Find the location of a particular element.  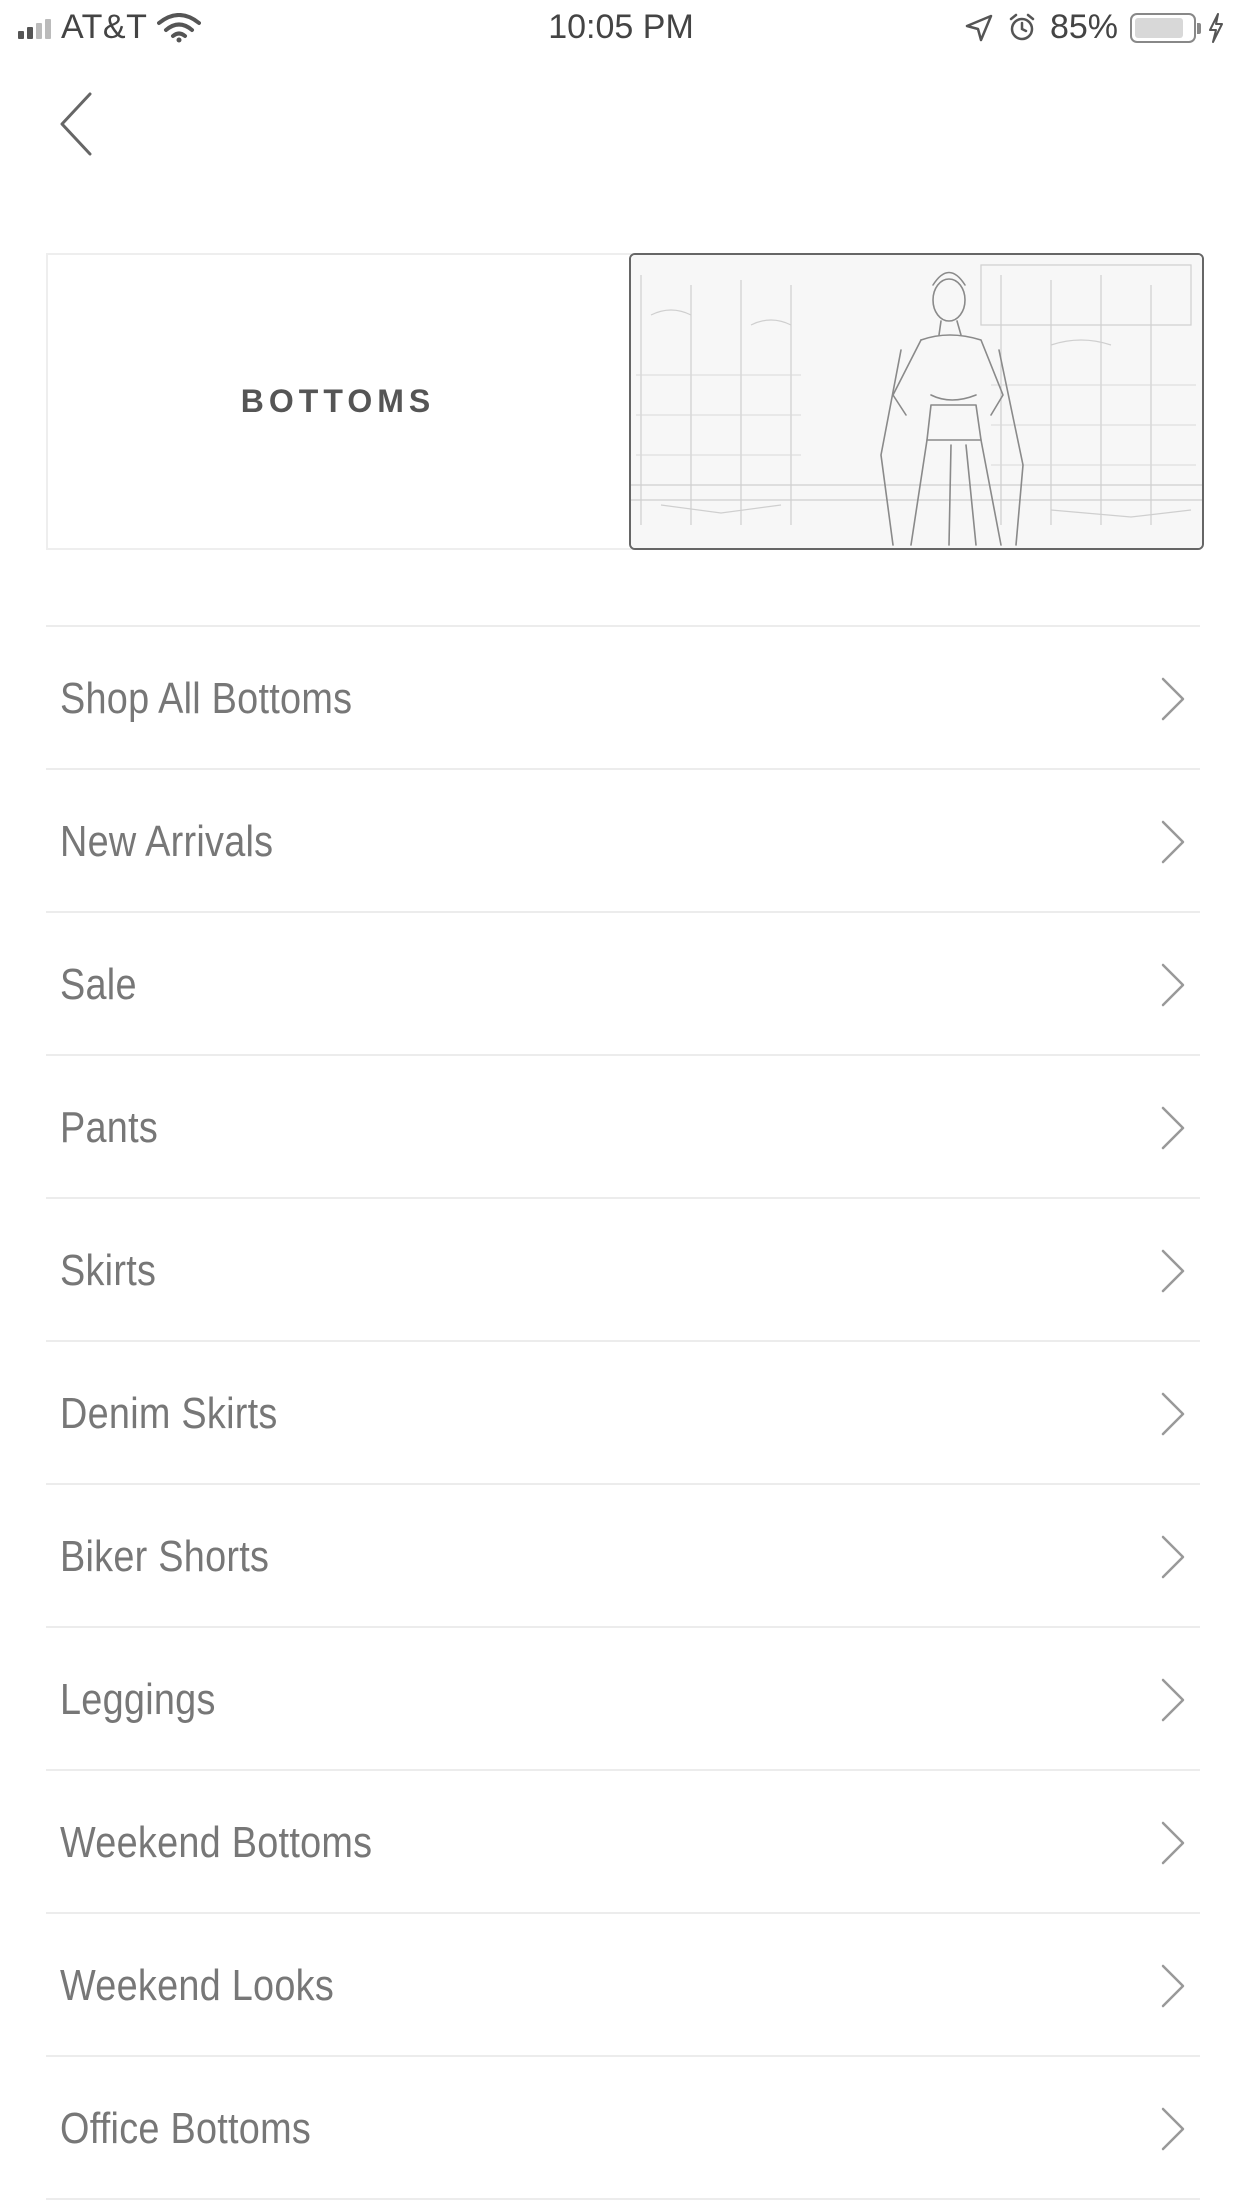

menu-item: Leggings is located at coordinates (623, 1699).